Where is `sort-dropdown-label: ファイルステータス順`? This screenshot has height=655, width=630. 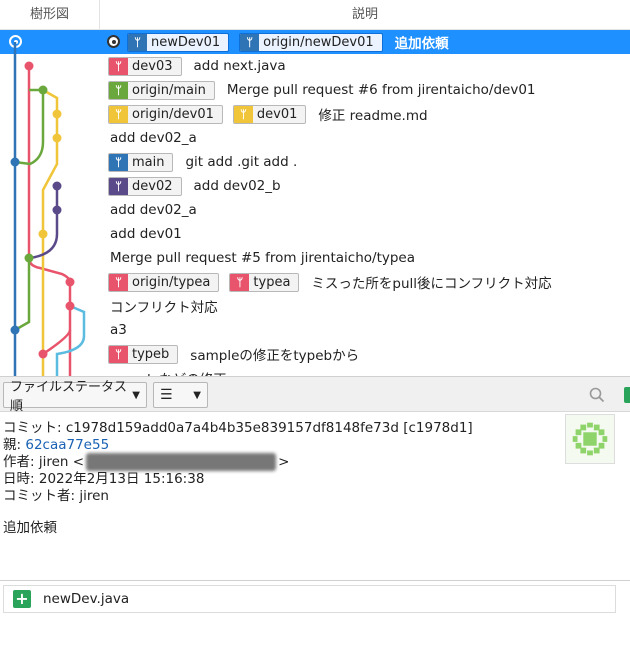
sort-dropdown-label: ファイルステータス順 is located at coordinates (69, 397).